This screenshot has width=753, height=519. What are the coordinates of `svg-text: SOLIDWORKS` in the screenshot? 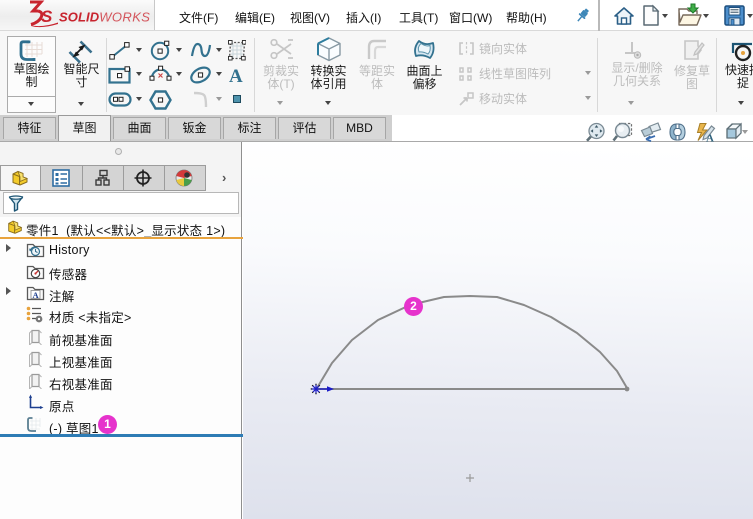 It's located at (104, 17).